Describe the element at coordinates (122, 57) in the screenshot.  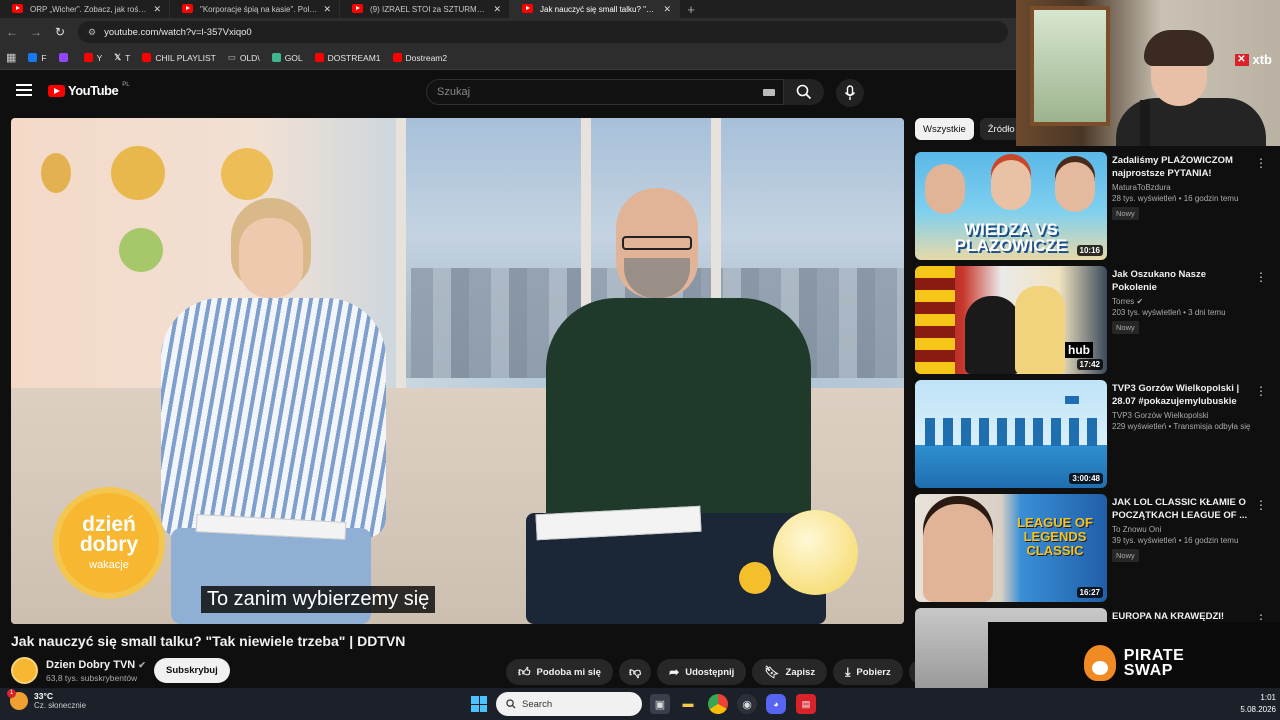
I see `bookmark-item: 𝕏T` at that location.